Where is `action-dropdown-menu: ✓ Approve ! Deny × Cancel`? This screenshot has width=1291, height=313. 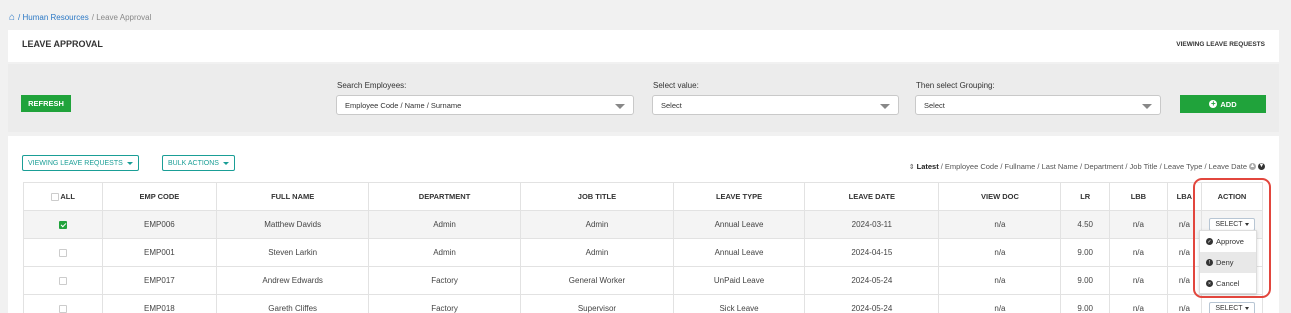
action-dropdown-menu: ✓ Approve ! Deny × Cancel is located at coordinates (1228, 262).